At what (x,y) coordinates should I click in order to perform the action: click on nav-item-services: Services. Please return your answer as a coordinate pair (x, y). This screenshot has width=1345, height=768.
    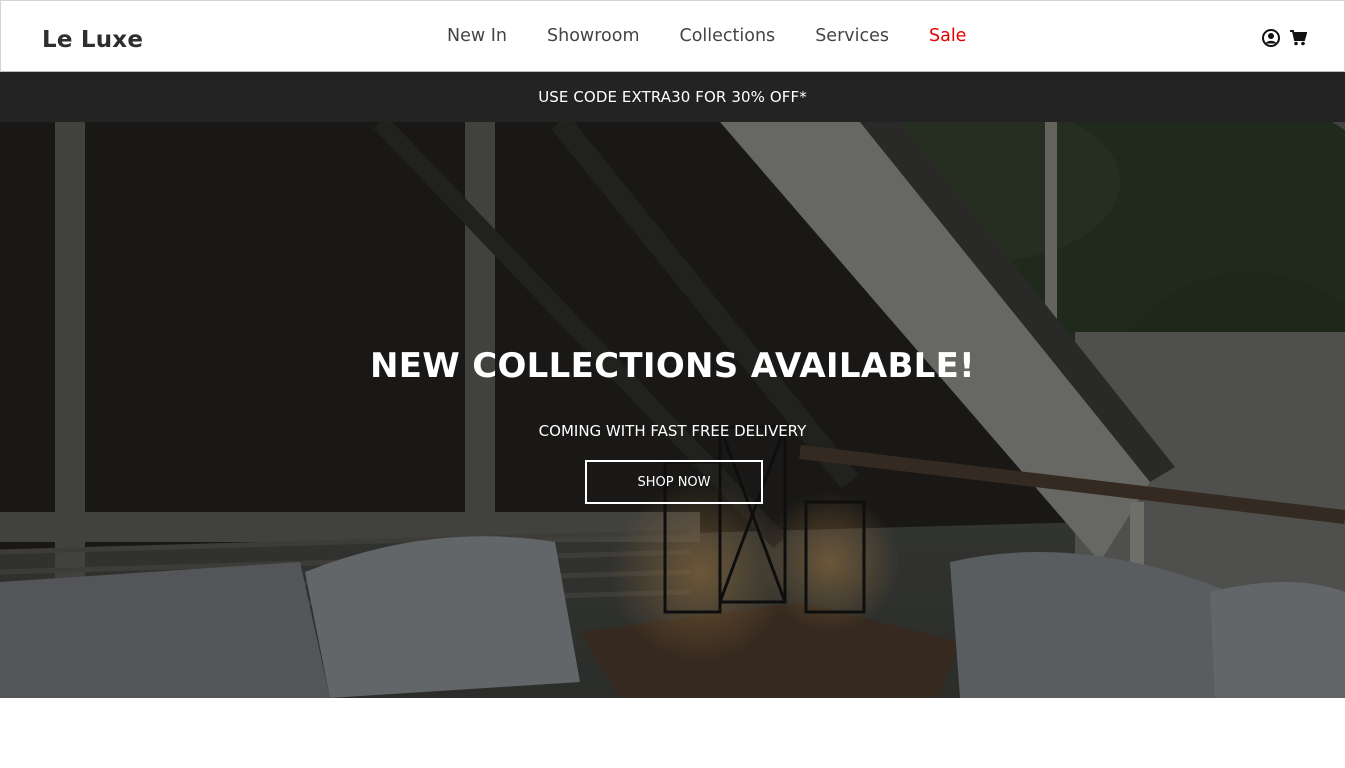
    Looking at the image, I should click on (852, 36).